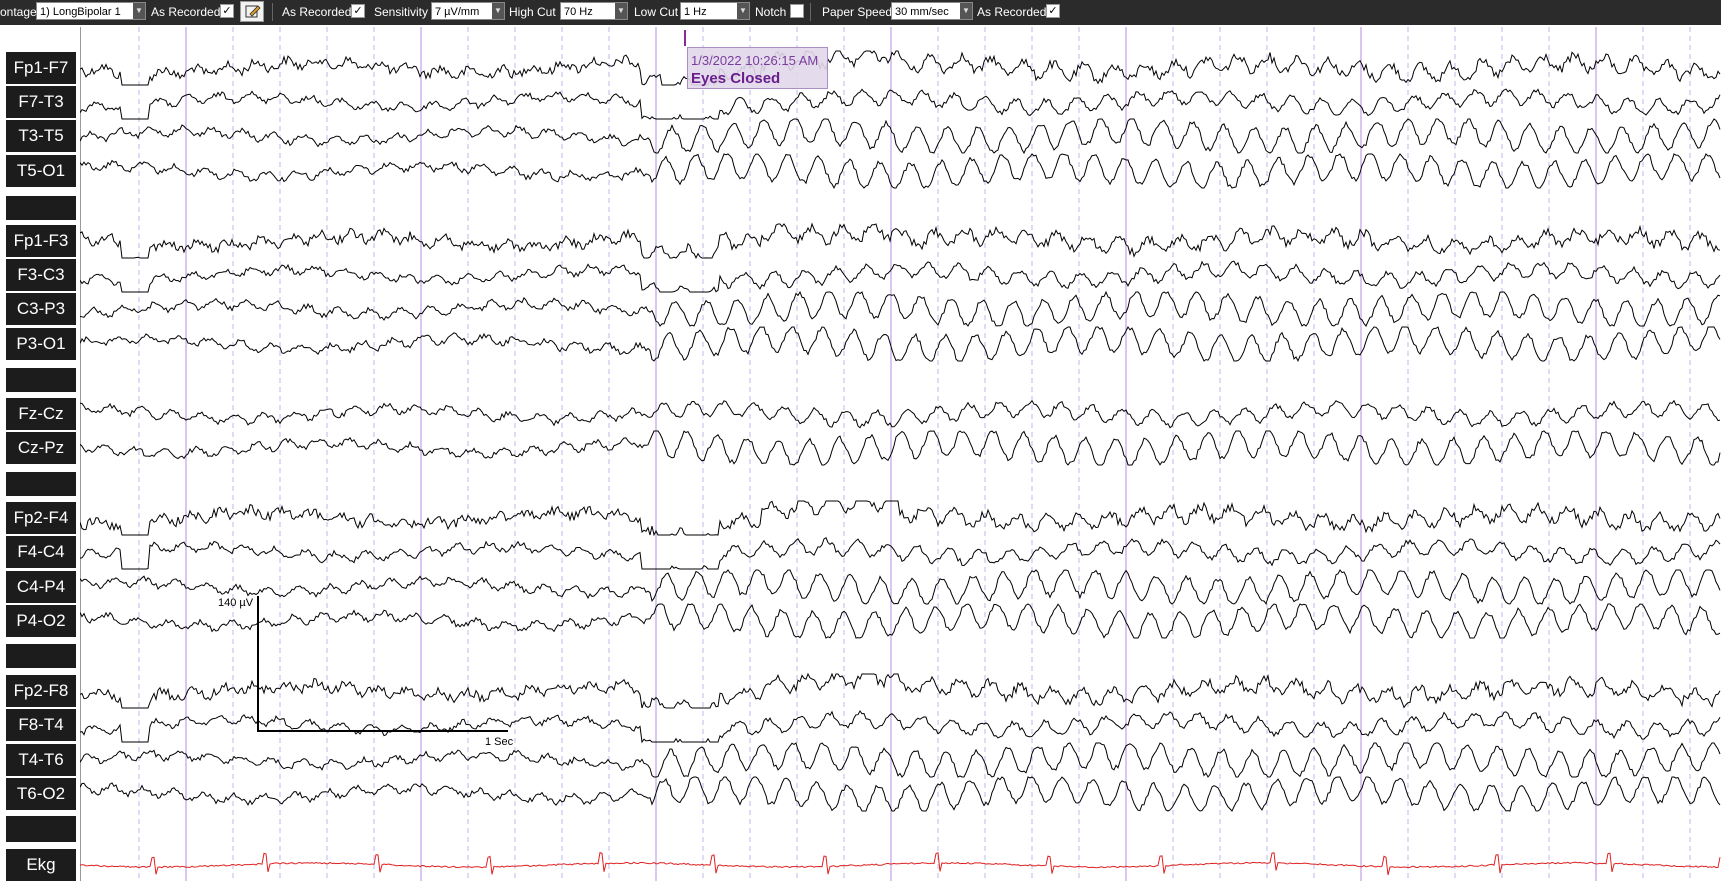  I want to click on montage-select: 1) LongBipolar 1 ▼, so click(91, 11).